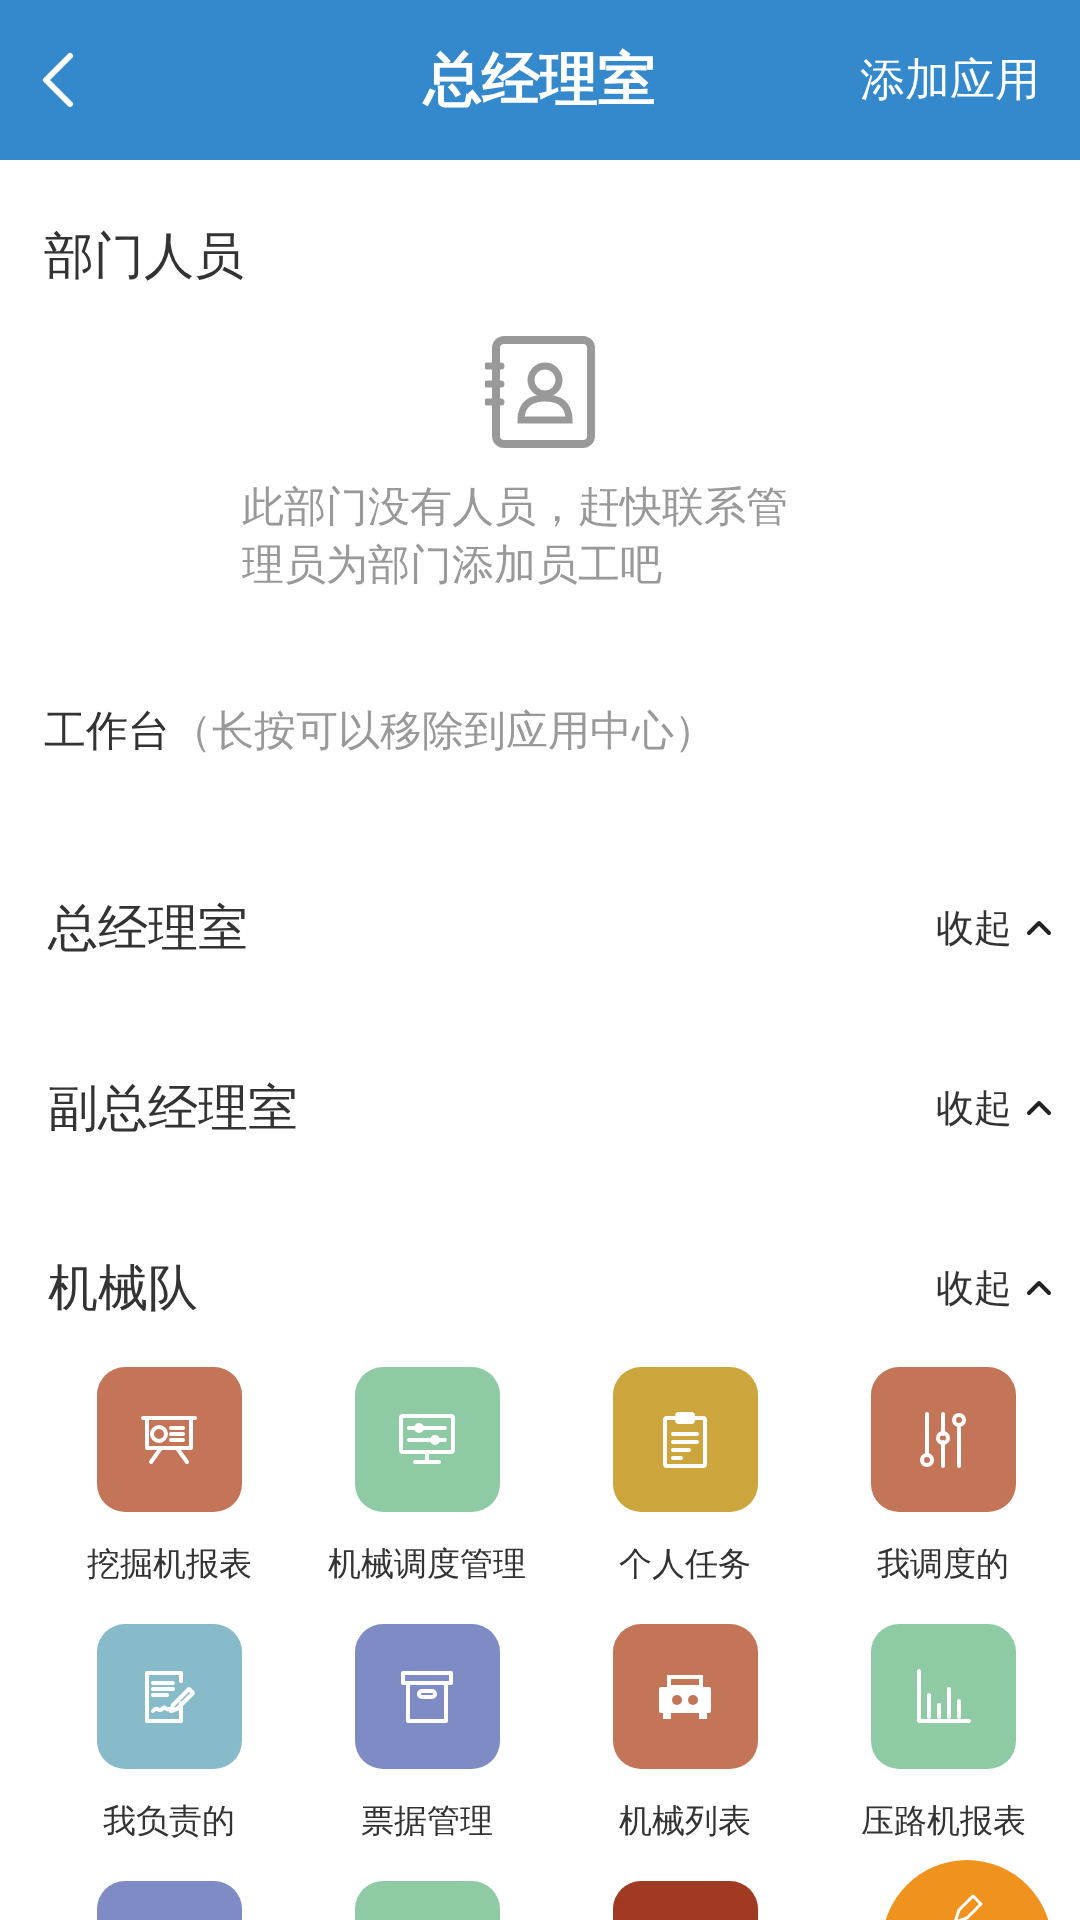  Describe the element at coordinates (427, 1821) in the screenshot. I see `app-label: 票据管理` at that location.